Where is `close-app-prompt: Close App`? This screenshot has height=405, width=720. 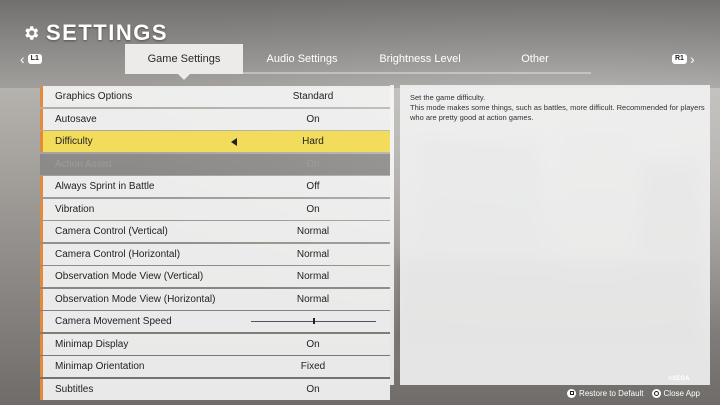
close-app-prompt: Close App is located at coordinates (675, 393).